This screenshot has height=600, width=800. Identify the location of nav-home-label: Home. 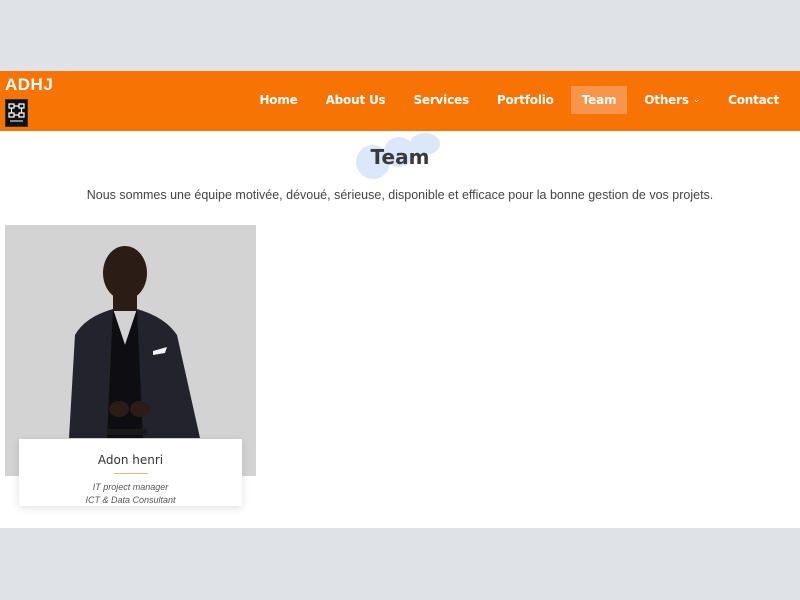
(278, 100).